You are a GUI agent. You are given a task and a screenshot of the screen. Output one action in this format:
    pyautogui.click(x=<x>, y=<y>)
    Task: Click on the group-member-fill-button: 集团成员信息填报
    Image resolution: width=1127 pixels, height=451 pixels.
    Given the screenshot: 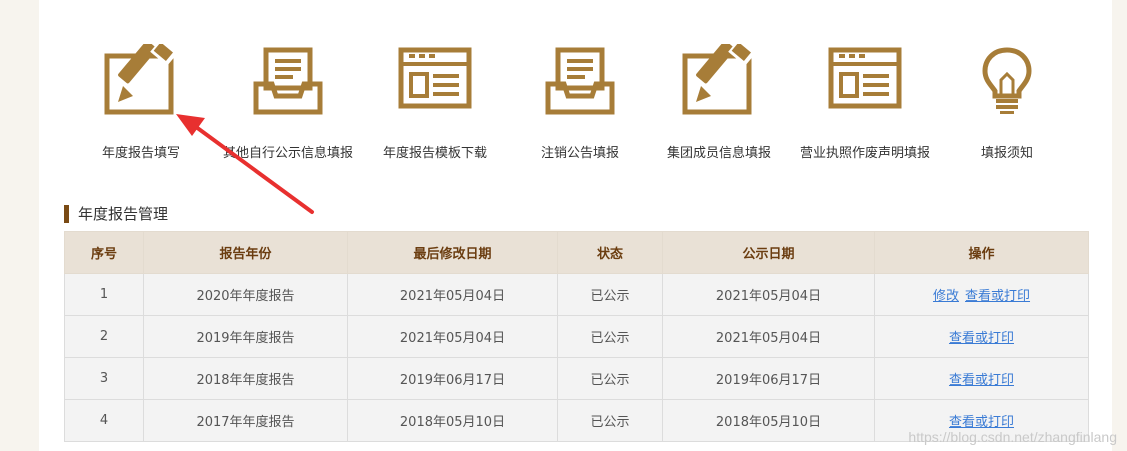 What is the action you would take?
    pyautogui.click(x=719, y=105)
    